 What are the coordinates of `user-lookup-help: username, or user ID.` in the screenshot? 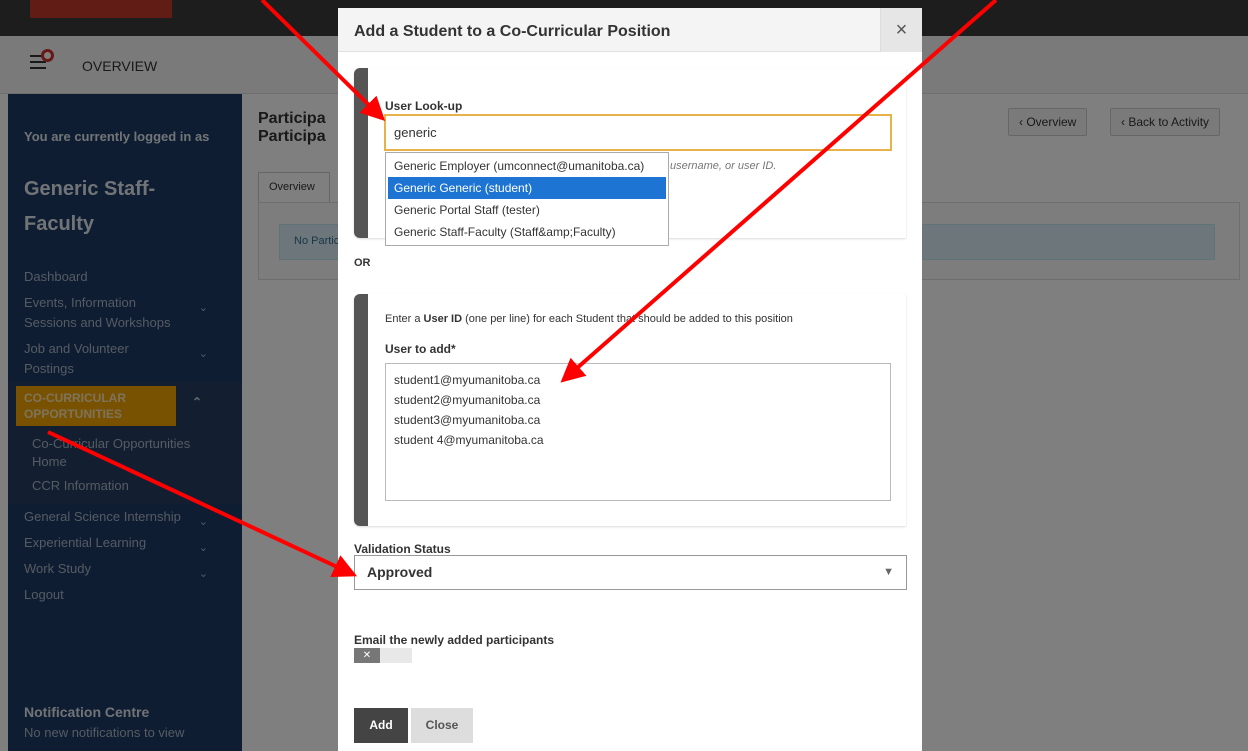 It's located at (723, 166).